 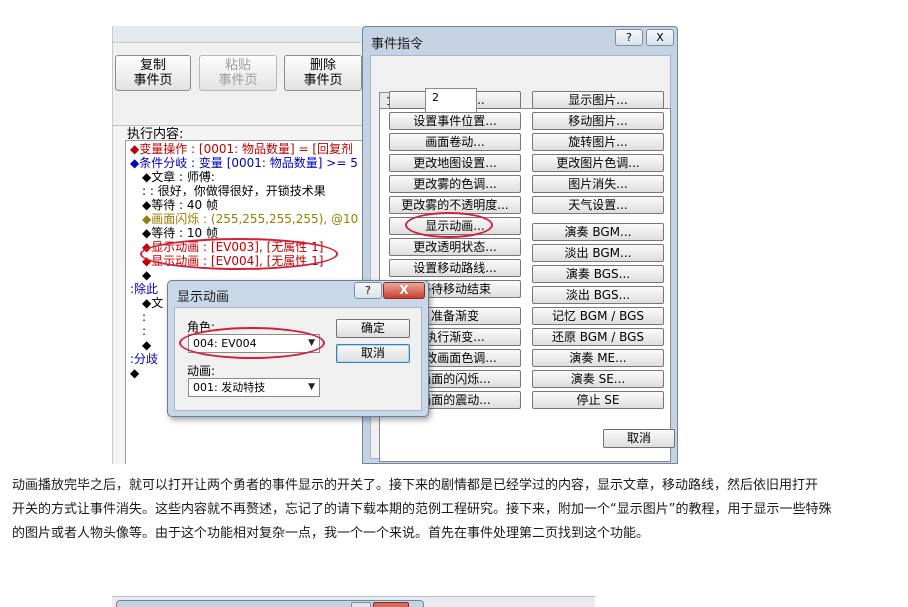 I want to click on list-item: ◆条件分岐 : 变量 [0001: 物品数量] >= 5, so click(x=244, y=163).